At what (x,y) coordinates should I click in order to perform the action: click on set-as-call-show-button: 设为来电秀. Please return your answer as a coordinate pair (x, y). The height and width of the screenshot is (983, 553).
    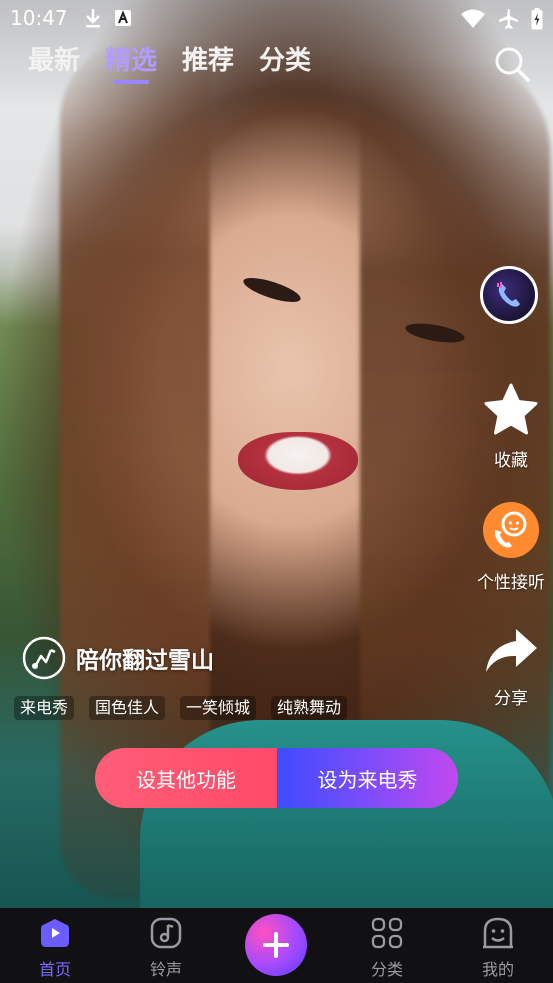
    Looking at the image, I should click on (367, 778).